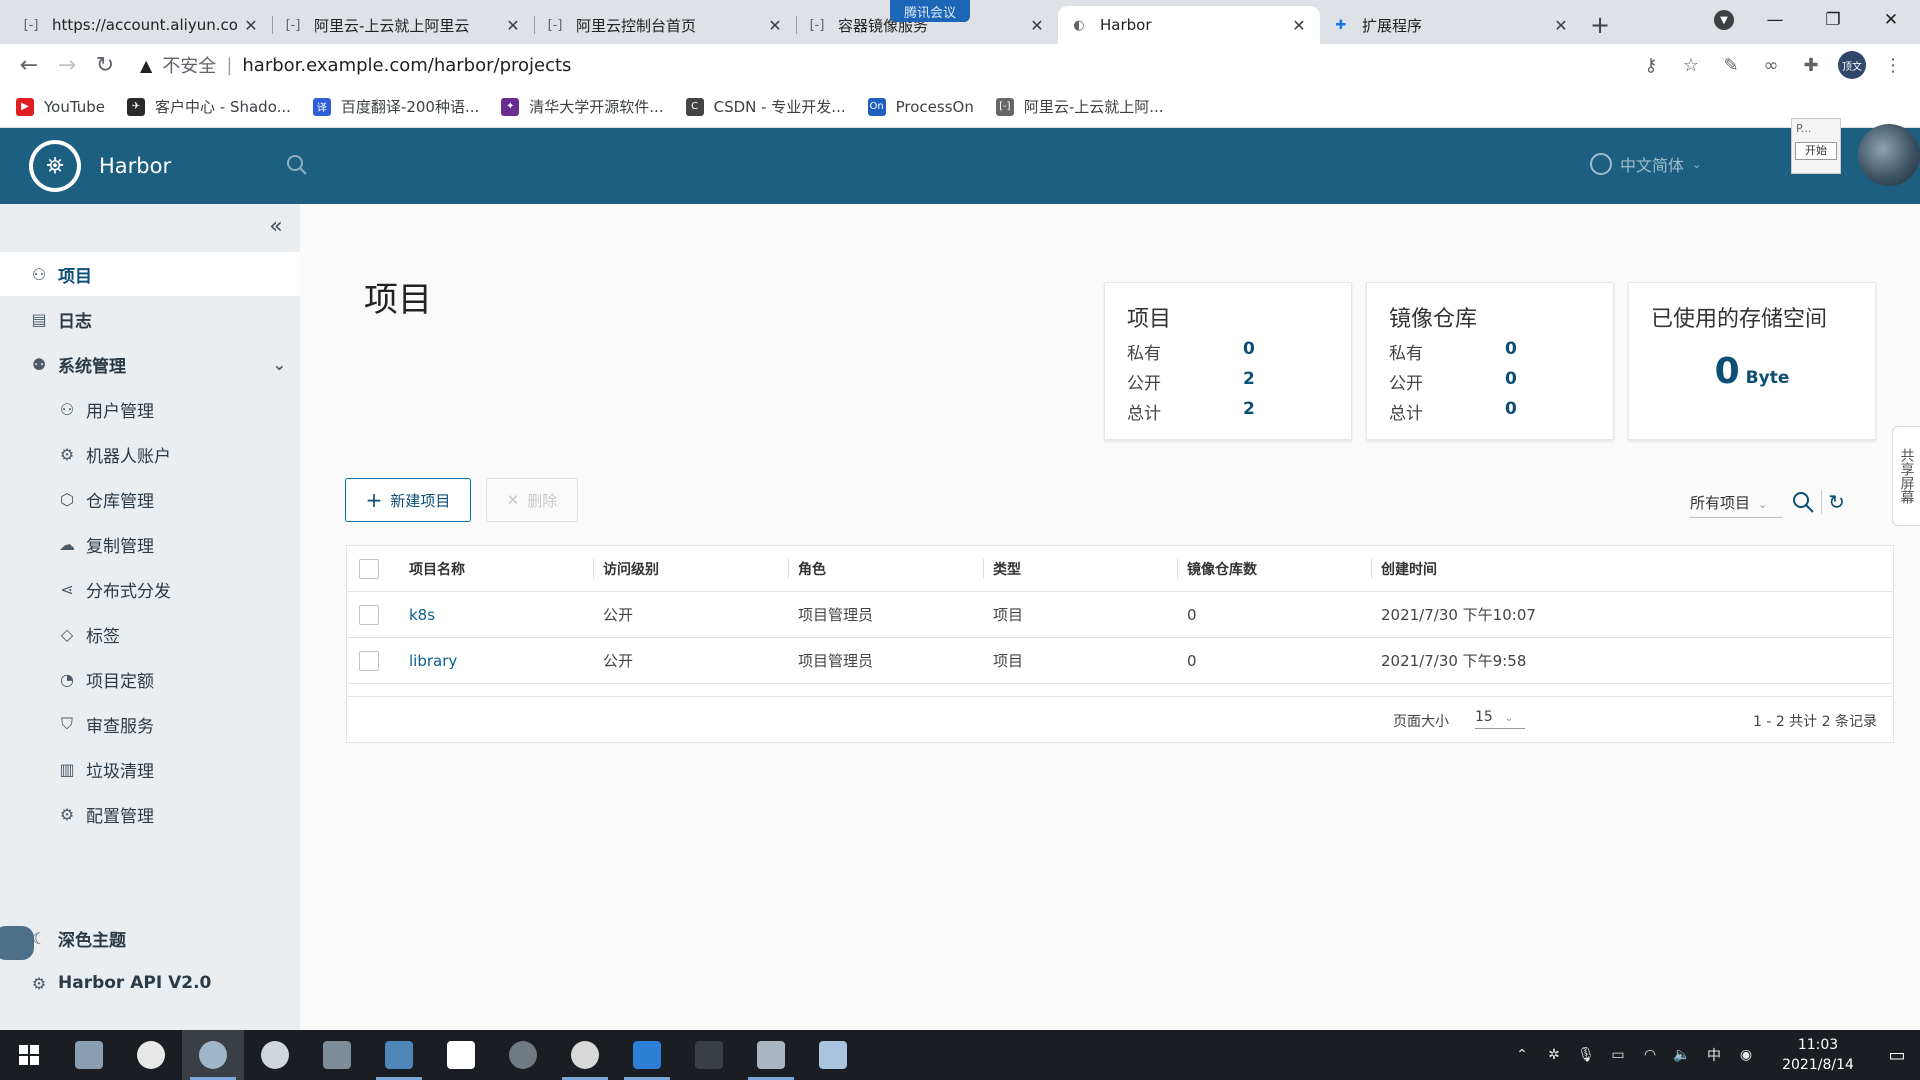  Describe the element at coordinates (150, 499) in the screenshot. I see `sidebar-item-registries: ⬡ 仓库管理` at that location.